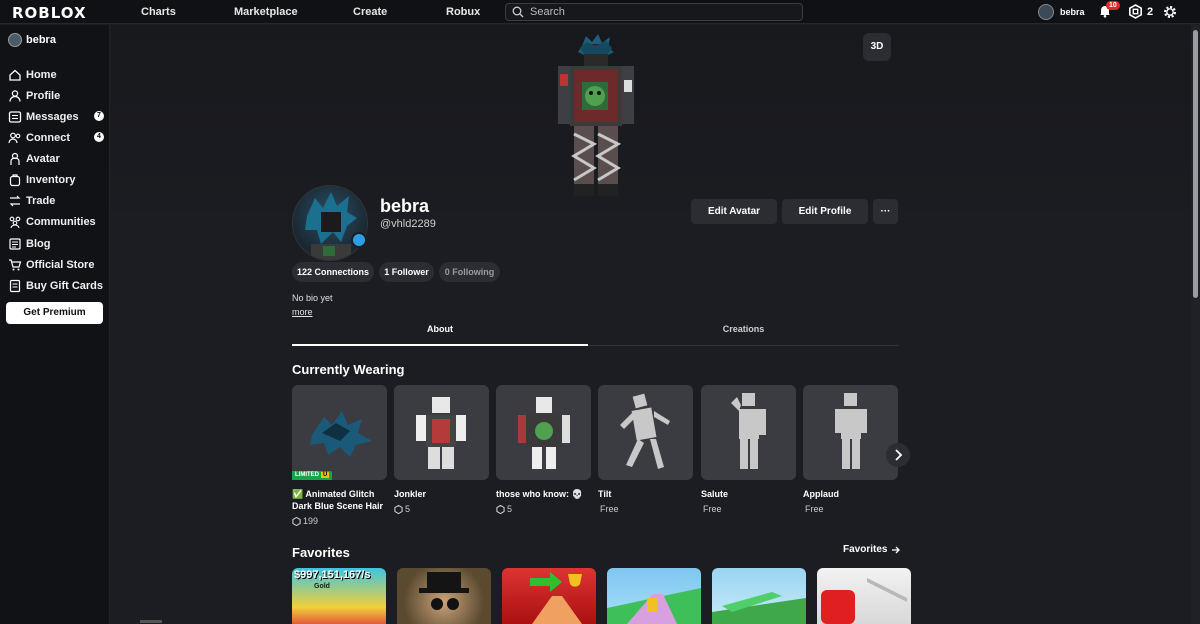 This screenshot has width=1200, height=624. What do you see at coordinates (158, 12) in the screenshot?
I see `nav-charts: Charts` at bounding box center [158, 12].